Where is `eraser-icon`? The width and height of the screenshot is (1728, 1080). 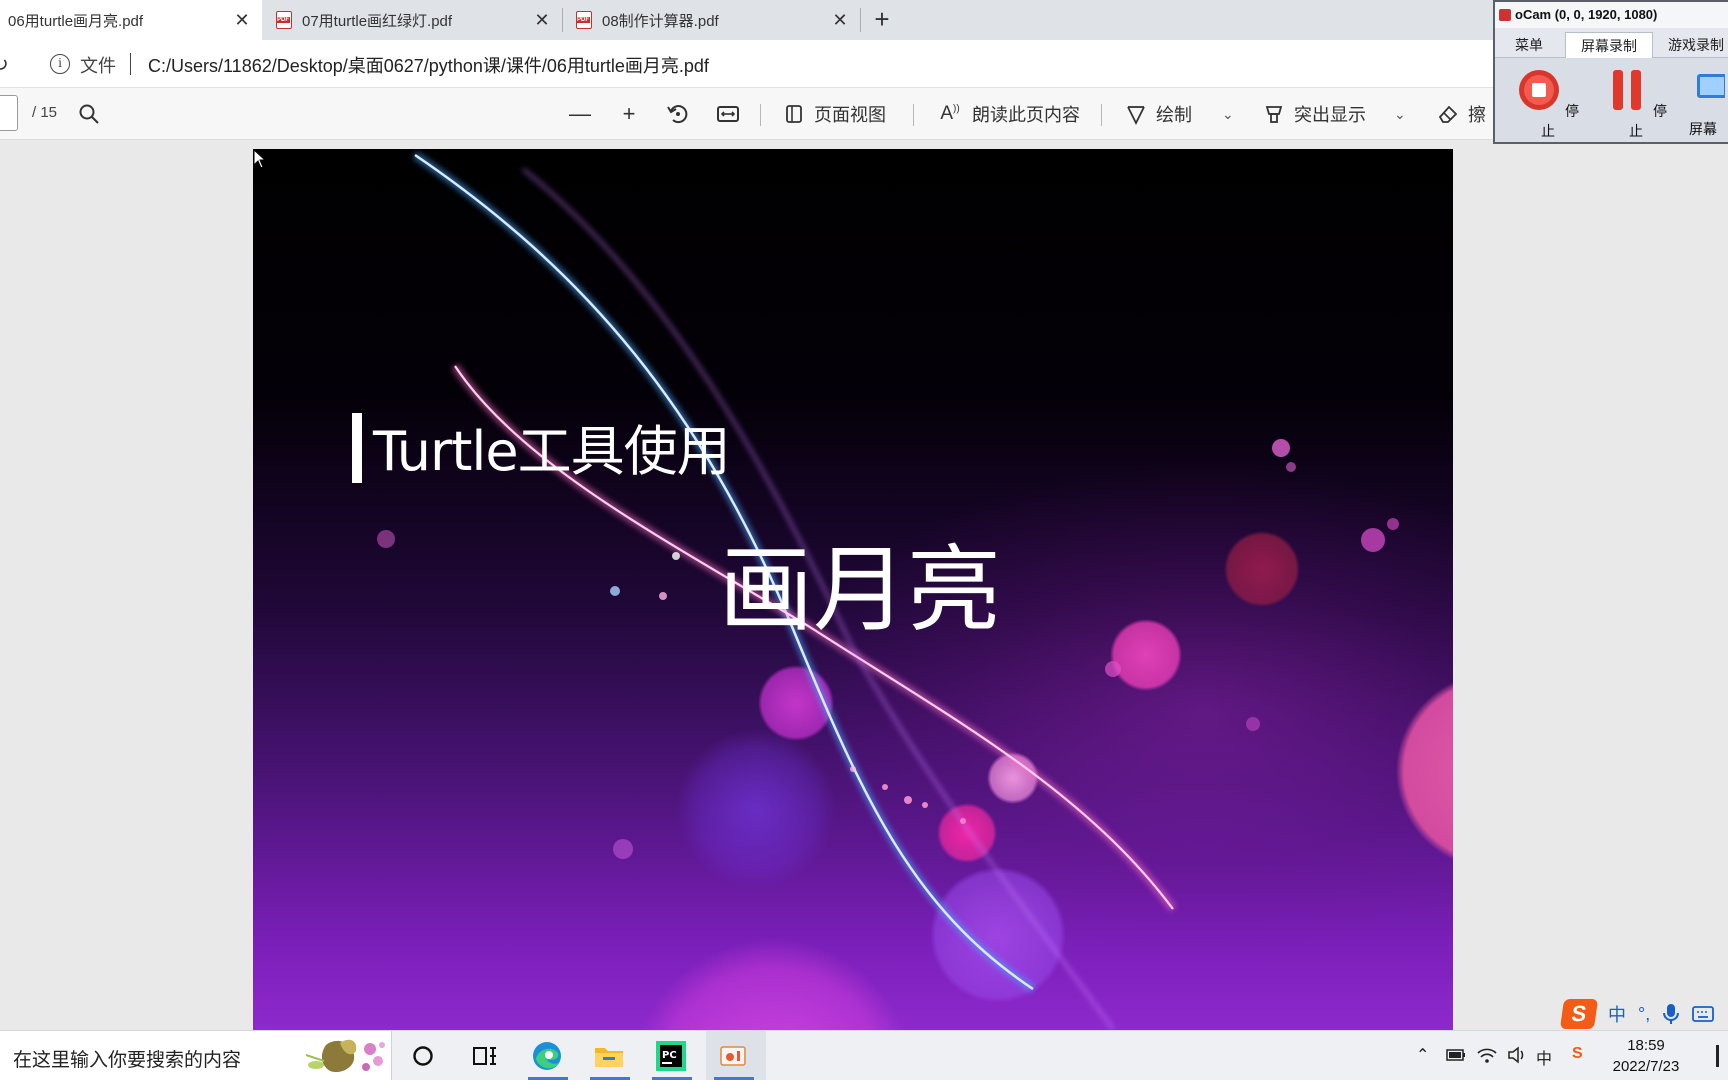 eraser-icon is located at coordinates (1448, 114).